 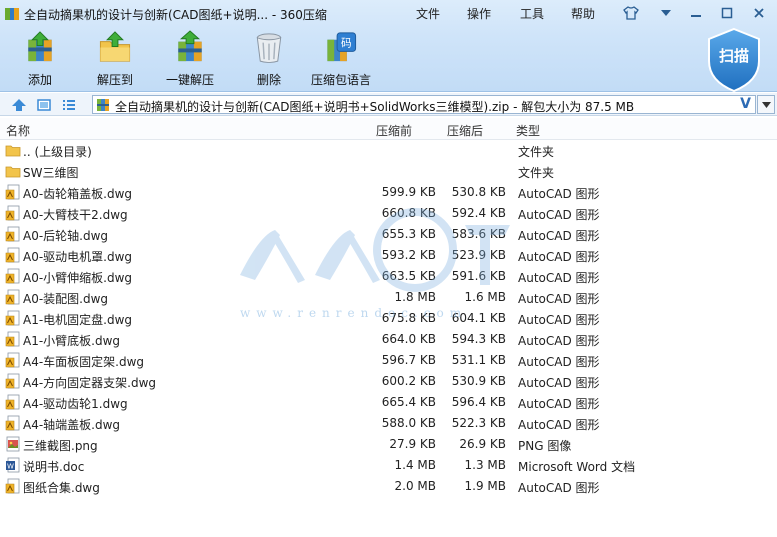 I want to click on file-row: A1-电机固定盘.dwg 675.8 KB 604.1 KB AutoCAD 图形, so click(x=388, y=318).